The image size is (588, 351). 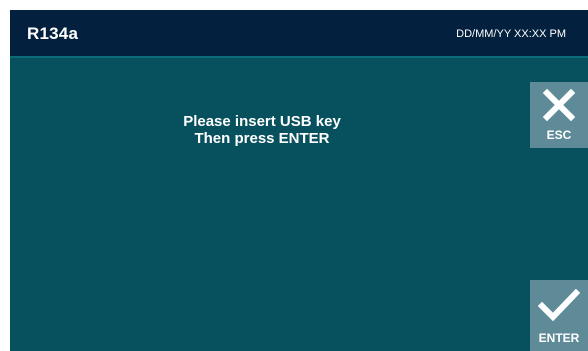 What do you see at coordinates (559, 105) in the screenshot?
I see `close-icon` at bounding box center [559, 105].